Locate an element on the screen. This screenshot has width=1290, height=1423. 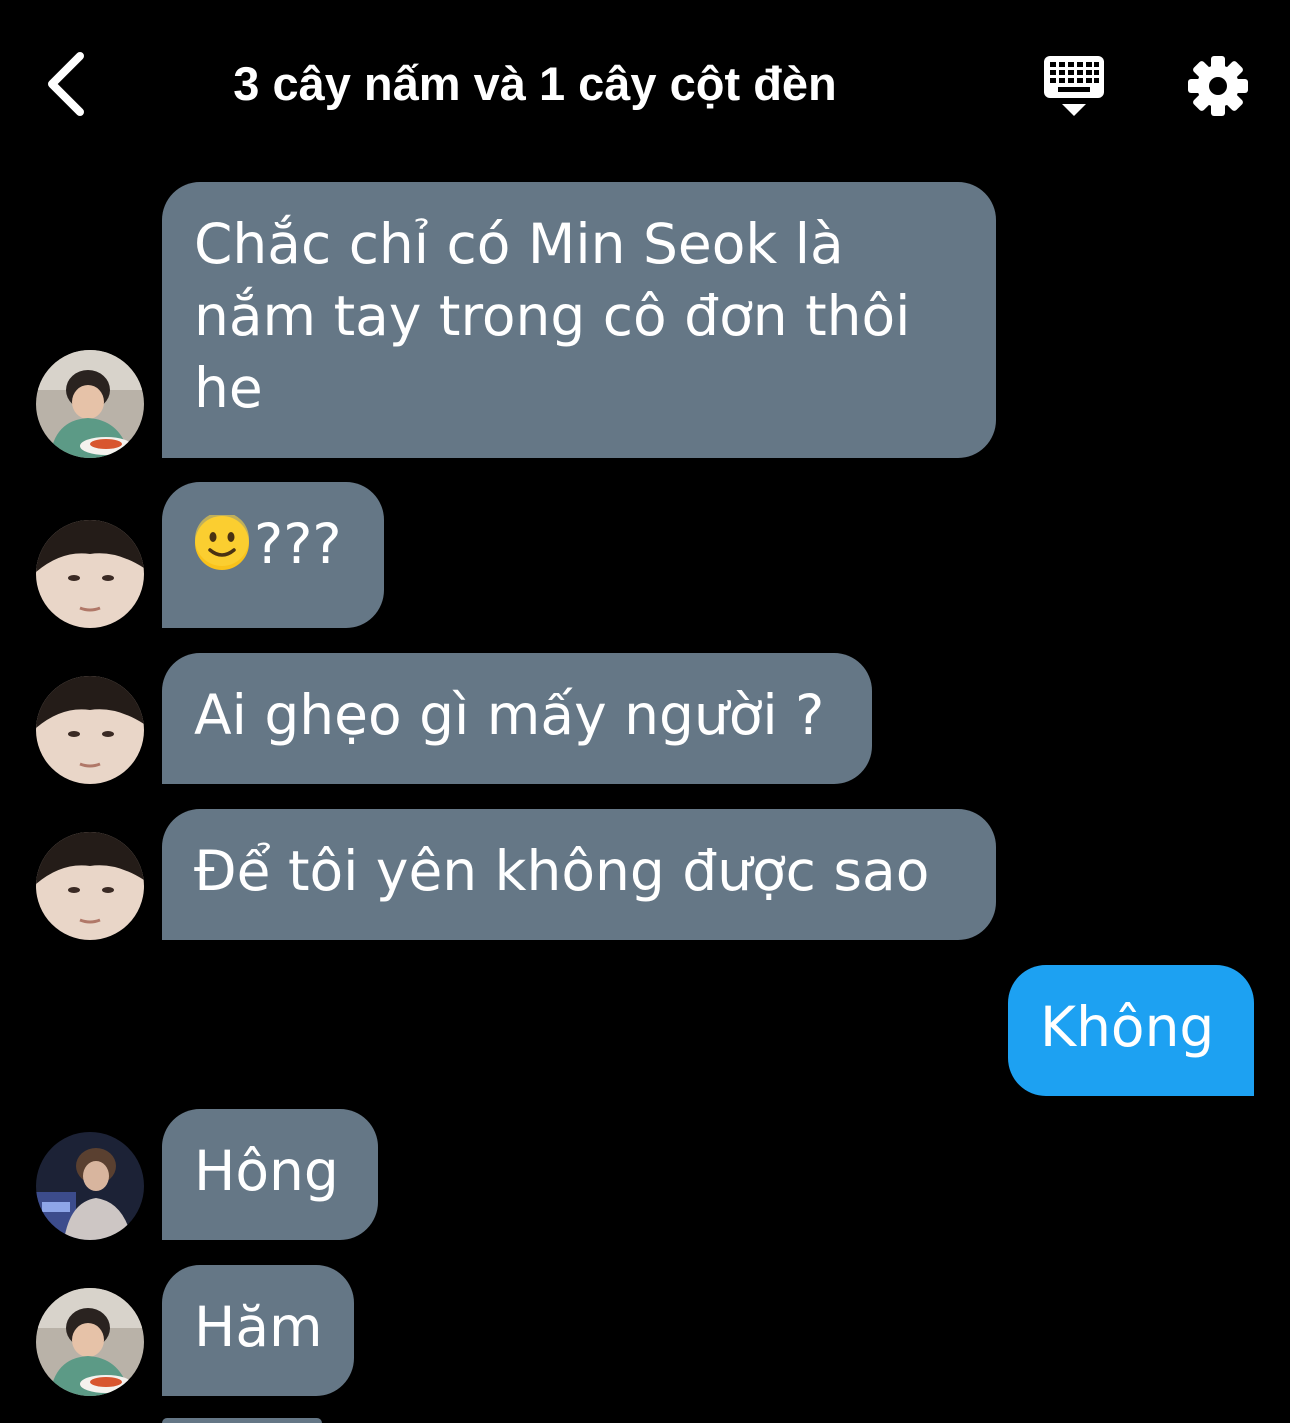
message-bubble-received: Hăm is located at coordinates (258, 1330).